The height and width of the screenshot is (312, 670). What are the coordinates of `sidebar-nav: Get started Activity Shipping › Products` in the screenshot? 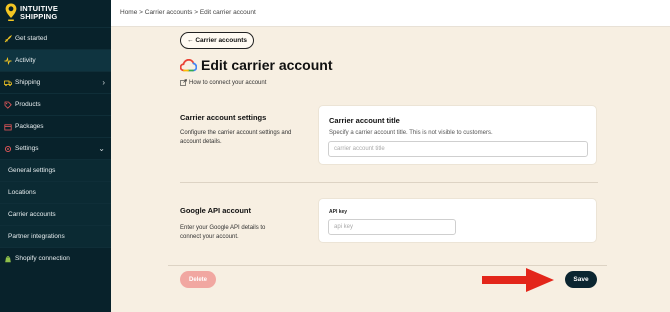 It's located at (55, 148).